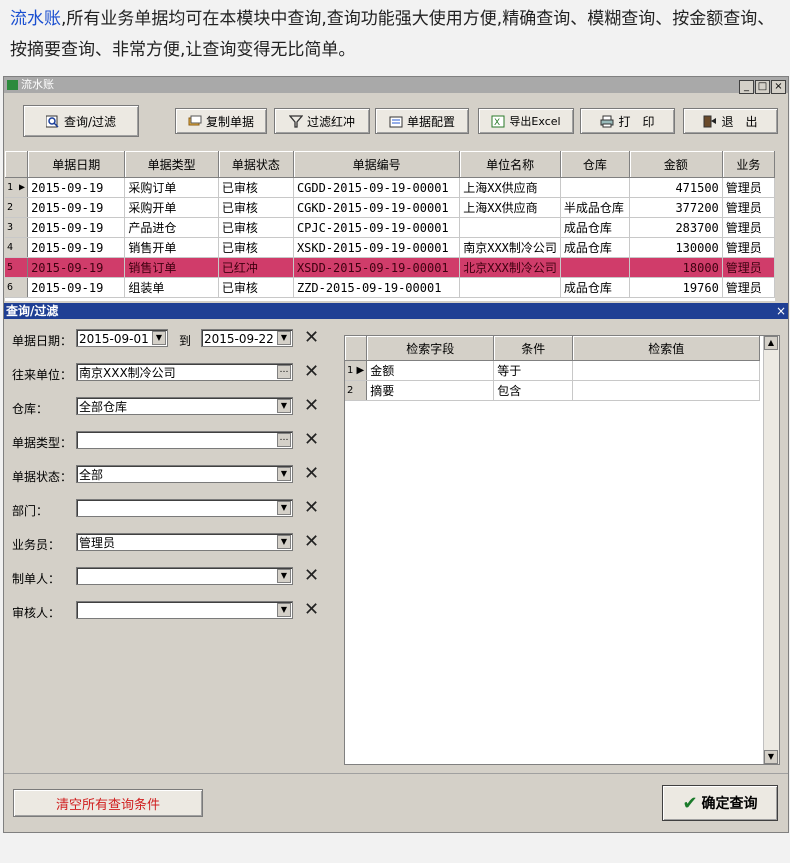 The image size is (790, 863). What do you see at coordinates (81, 121) in the screenshot?
I see `query-filter-button: 查询/过滤` at bounding box center [81, 121].